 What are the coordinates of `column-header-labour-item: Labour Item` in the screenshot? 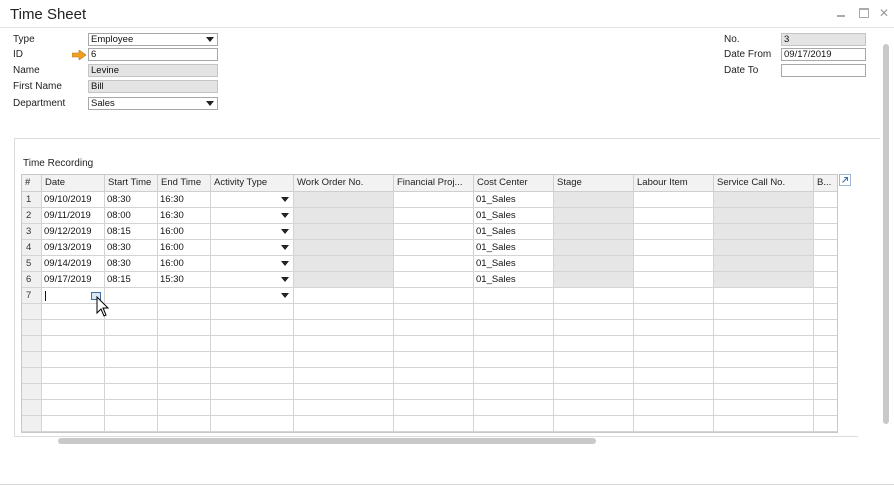 It's located at (674, 183).